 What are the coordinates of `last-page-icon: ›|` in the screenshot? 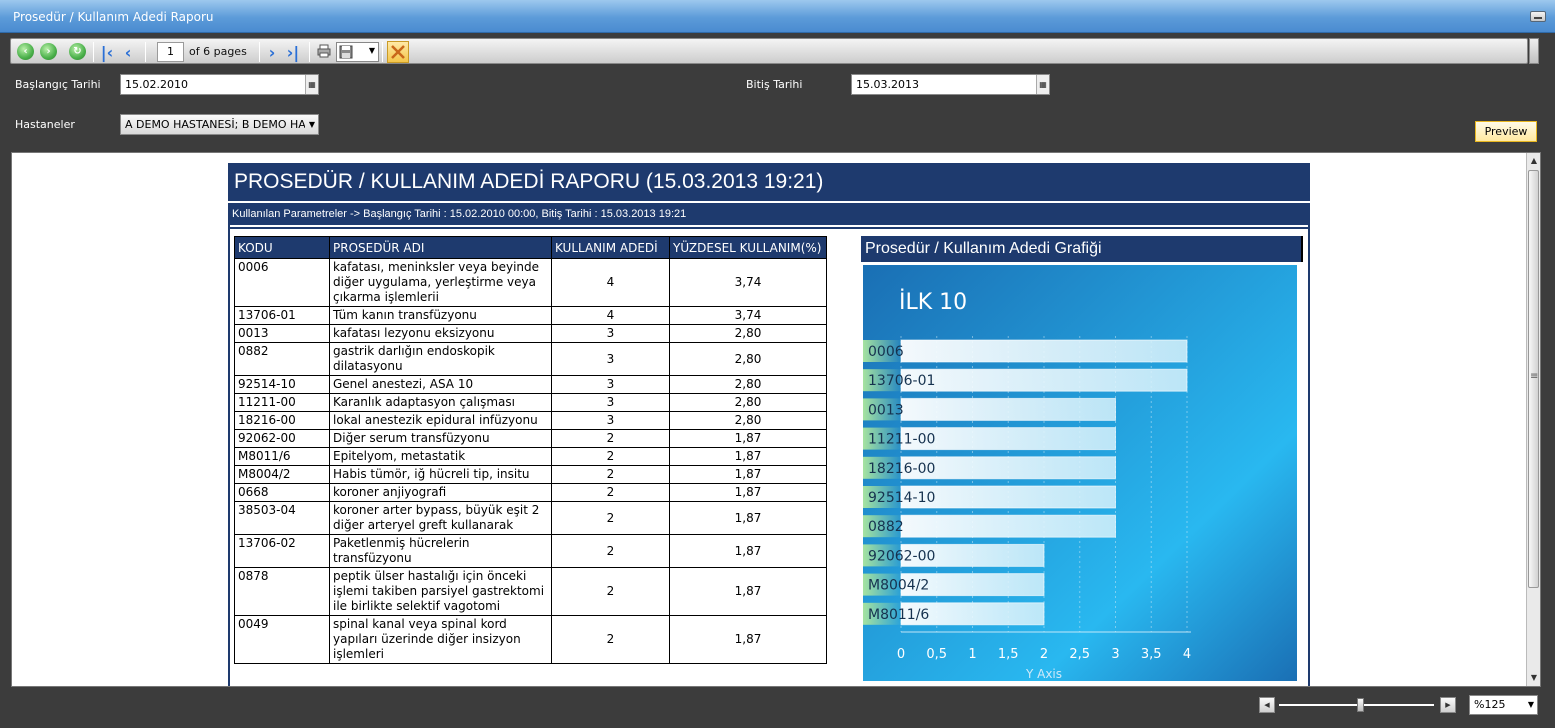 It's located at (293, 52).